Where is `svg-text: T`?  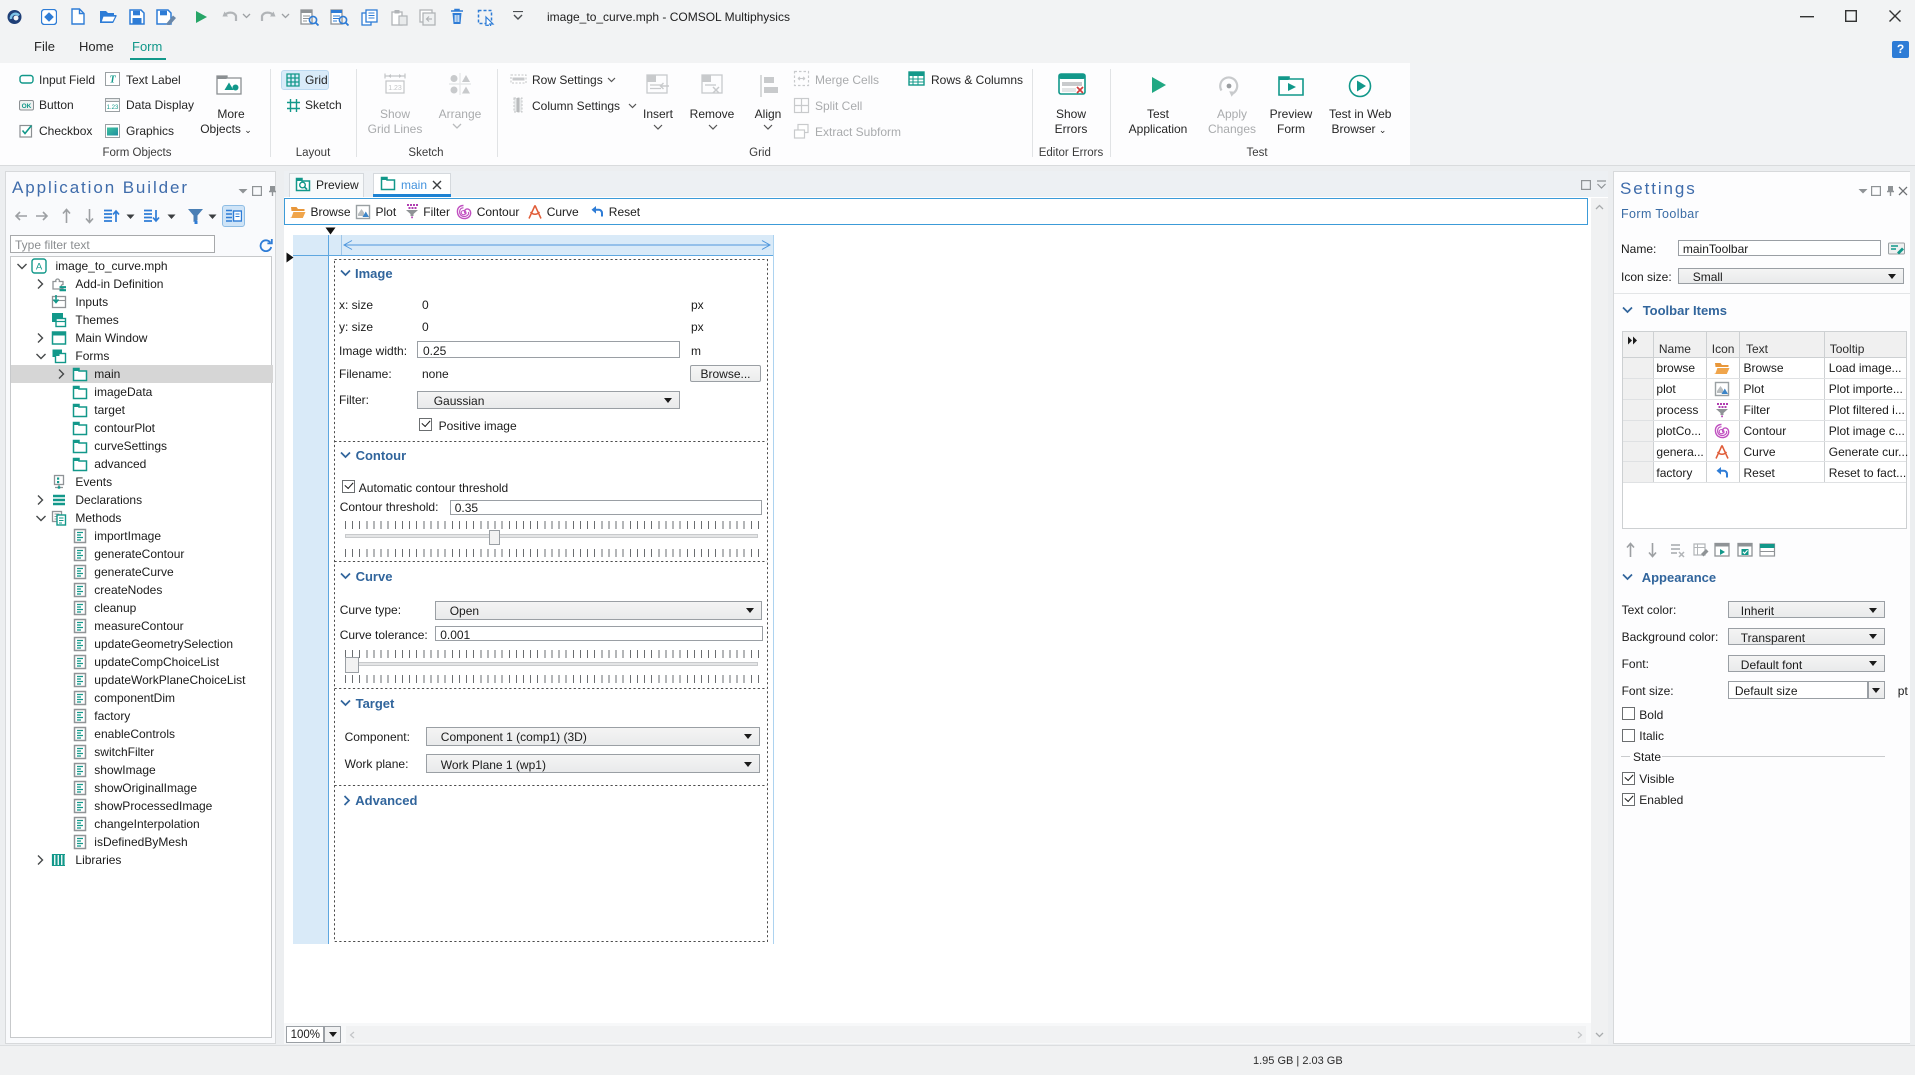 svg-text: T is located at coordinates (112, 80).